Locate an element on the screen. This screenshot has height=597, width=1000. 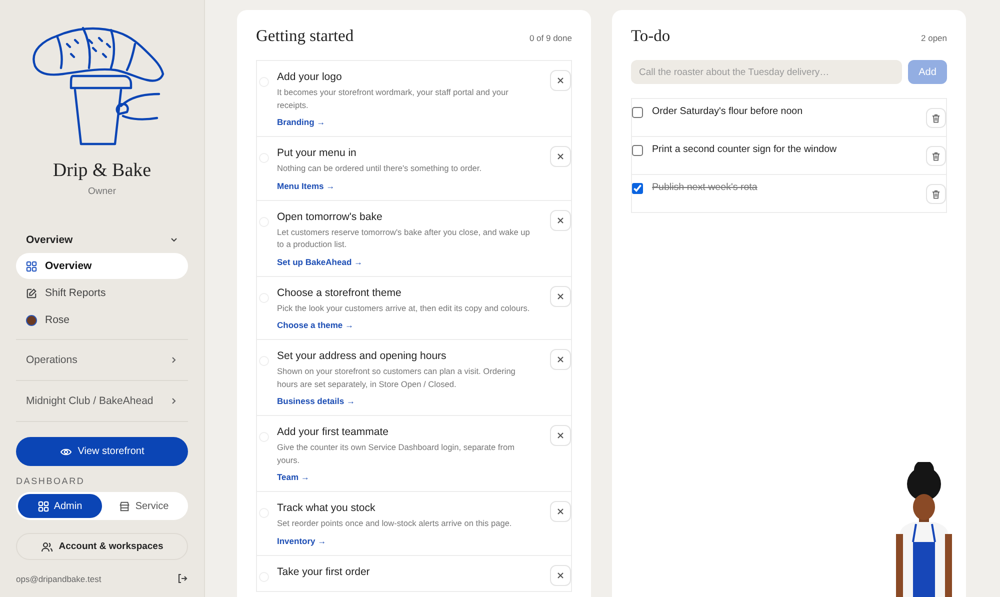
task-link: Choose a theme → is located at coordinates (315, 325).